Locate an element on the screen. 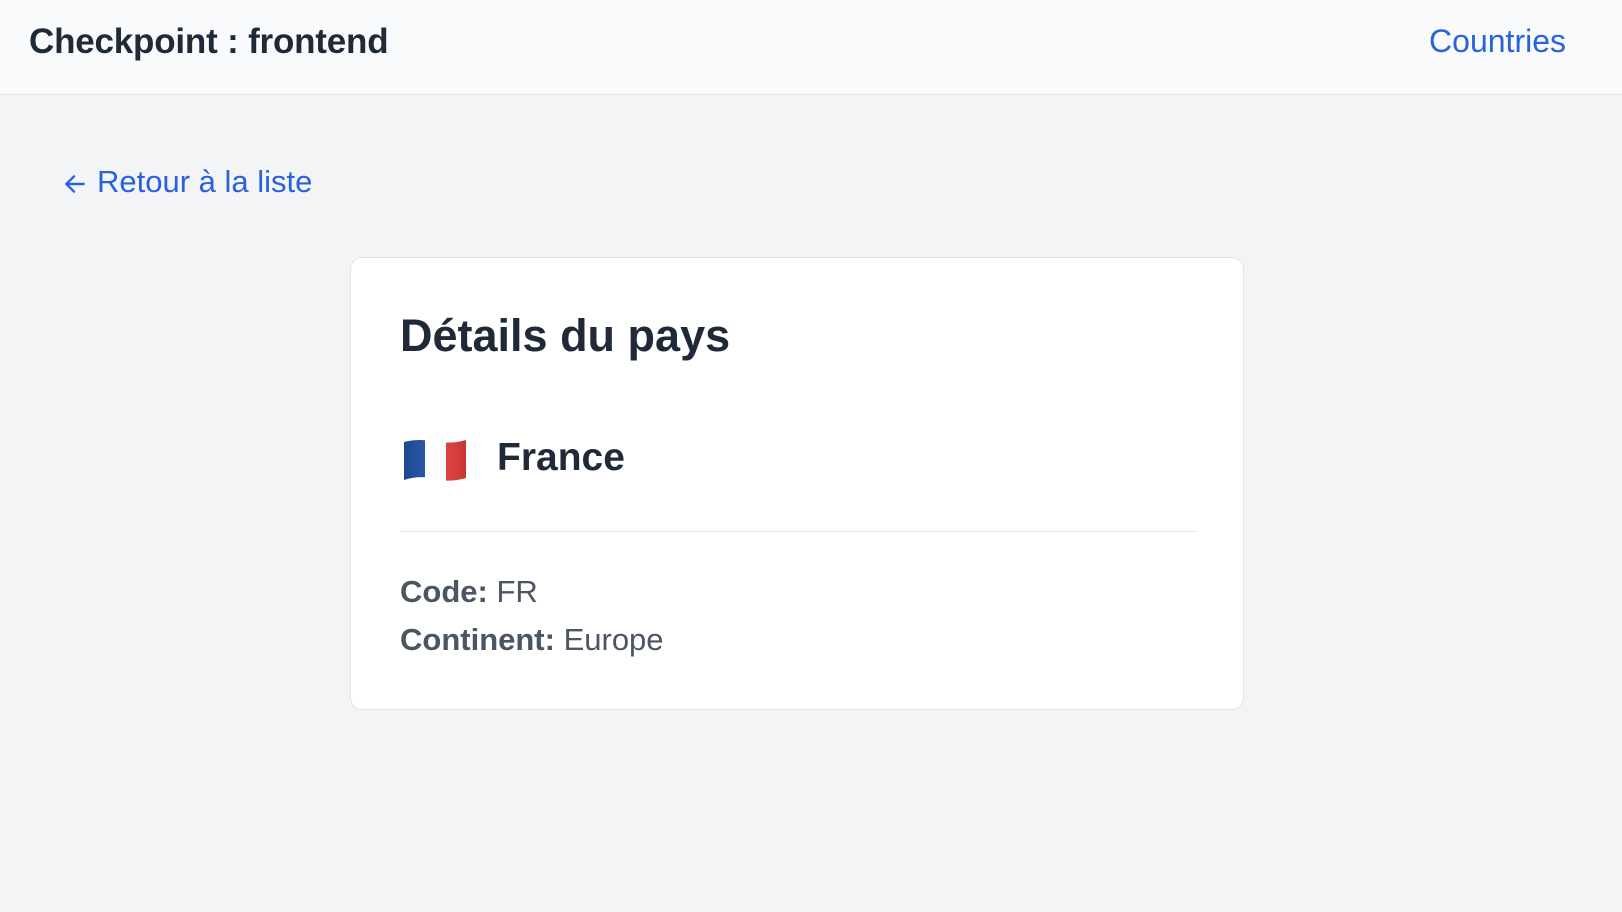 Image resolution: width=1622 pixels, height=912 pixels. top-navbar: Checkpoint : frontend Countries is located at coordinates (811, 47).